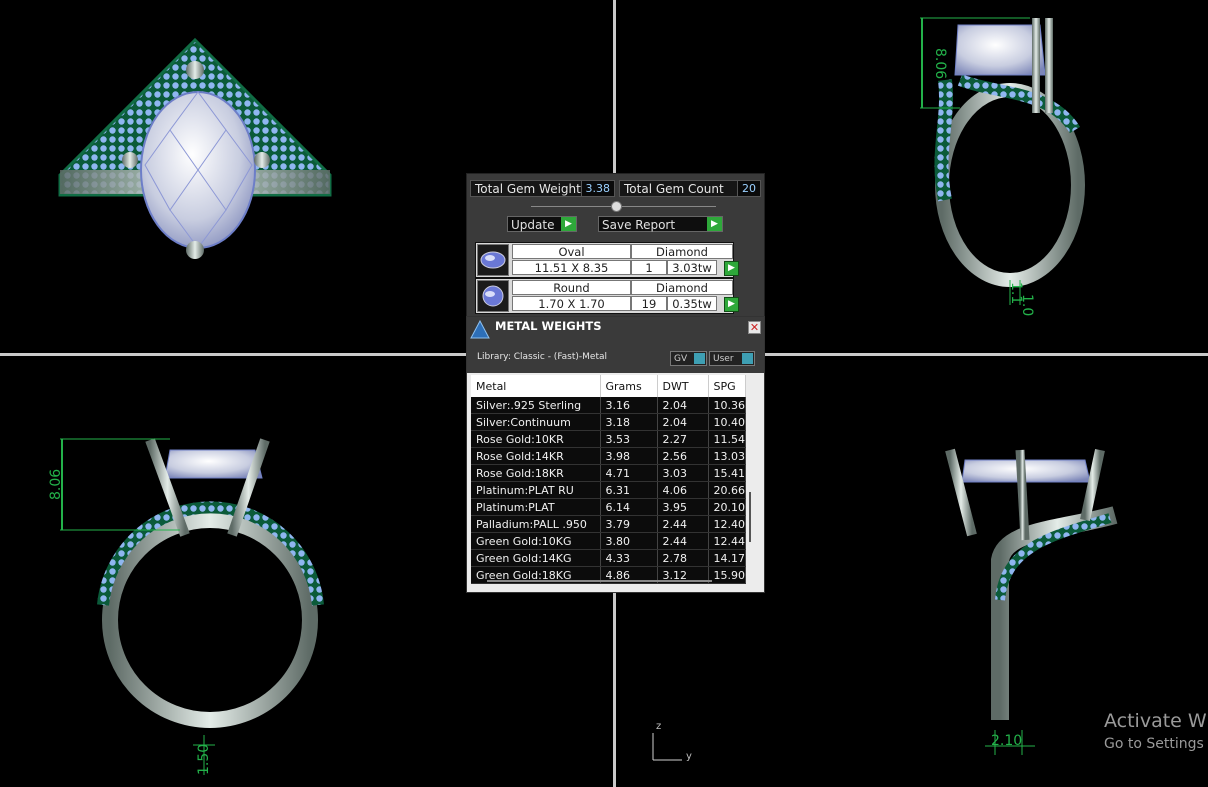 The height and width of the screenshot is (787, 1208). What do you see at coordinates (493, 296) in the screenshot?
I see `round-gem-icon` at bounding box center [493, 296].